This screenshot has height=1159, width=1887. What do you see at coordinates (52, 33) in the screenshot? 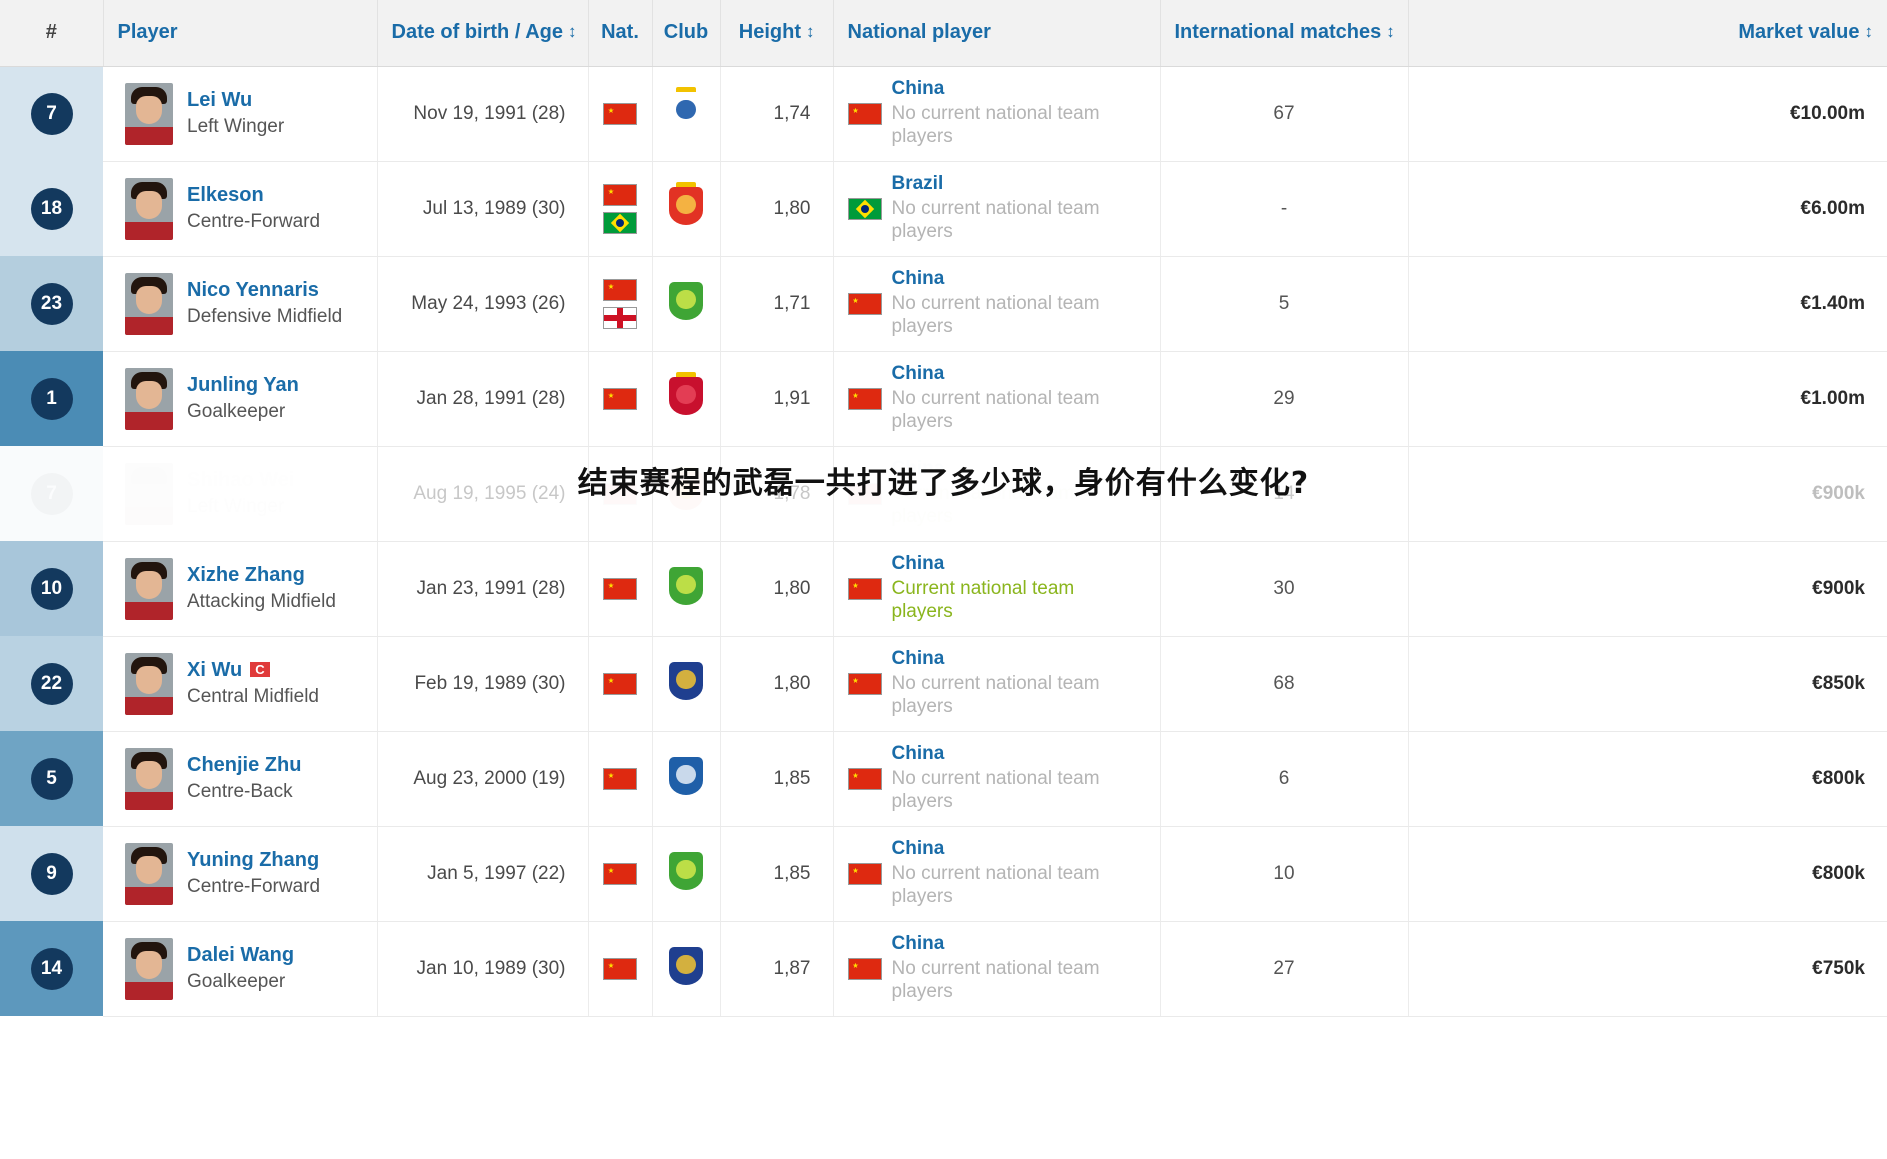
I see `column-header-rank: #` at bounding box center [52, 33].